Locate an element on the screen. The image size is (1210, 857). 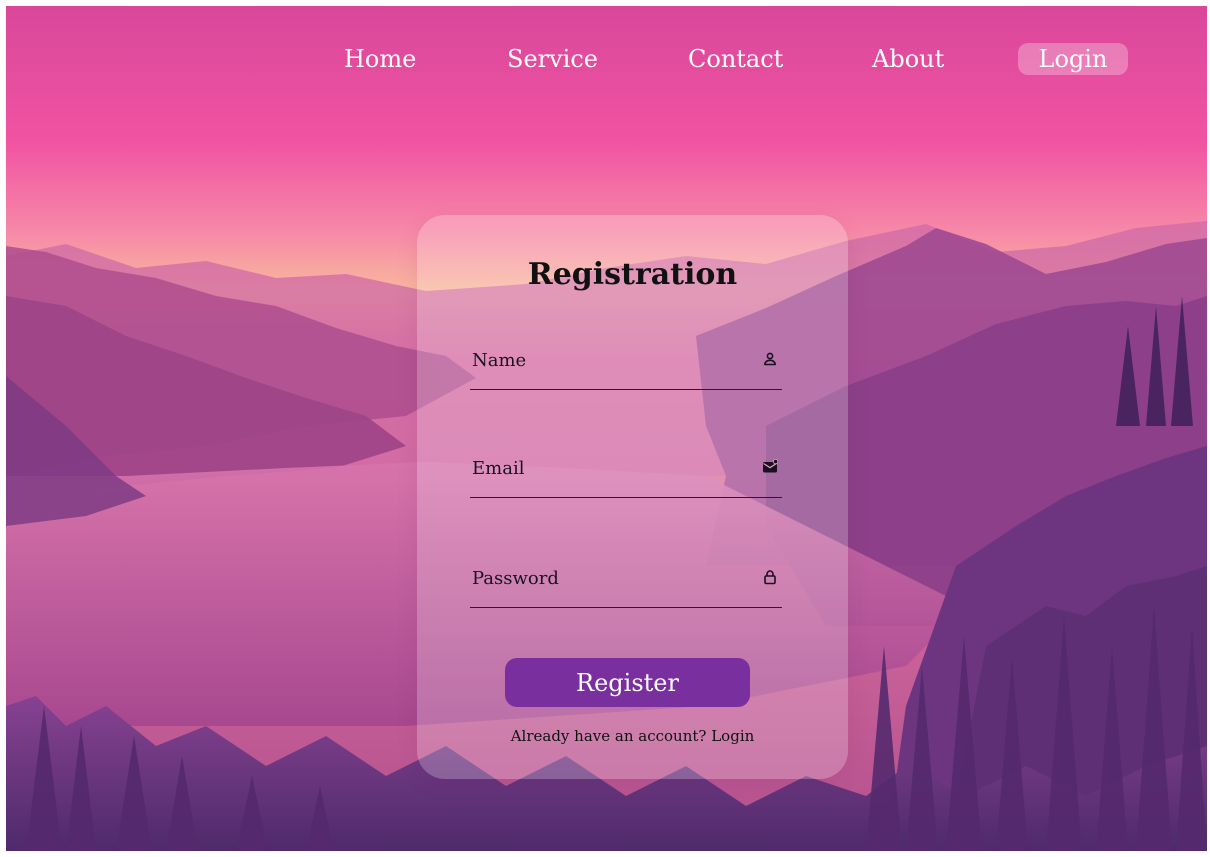
nav-link-service: Service is located at coordinates (552, 59).